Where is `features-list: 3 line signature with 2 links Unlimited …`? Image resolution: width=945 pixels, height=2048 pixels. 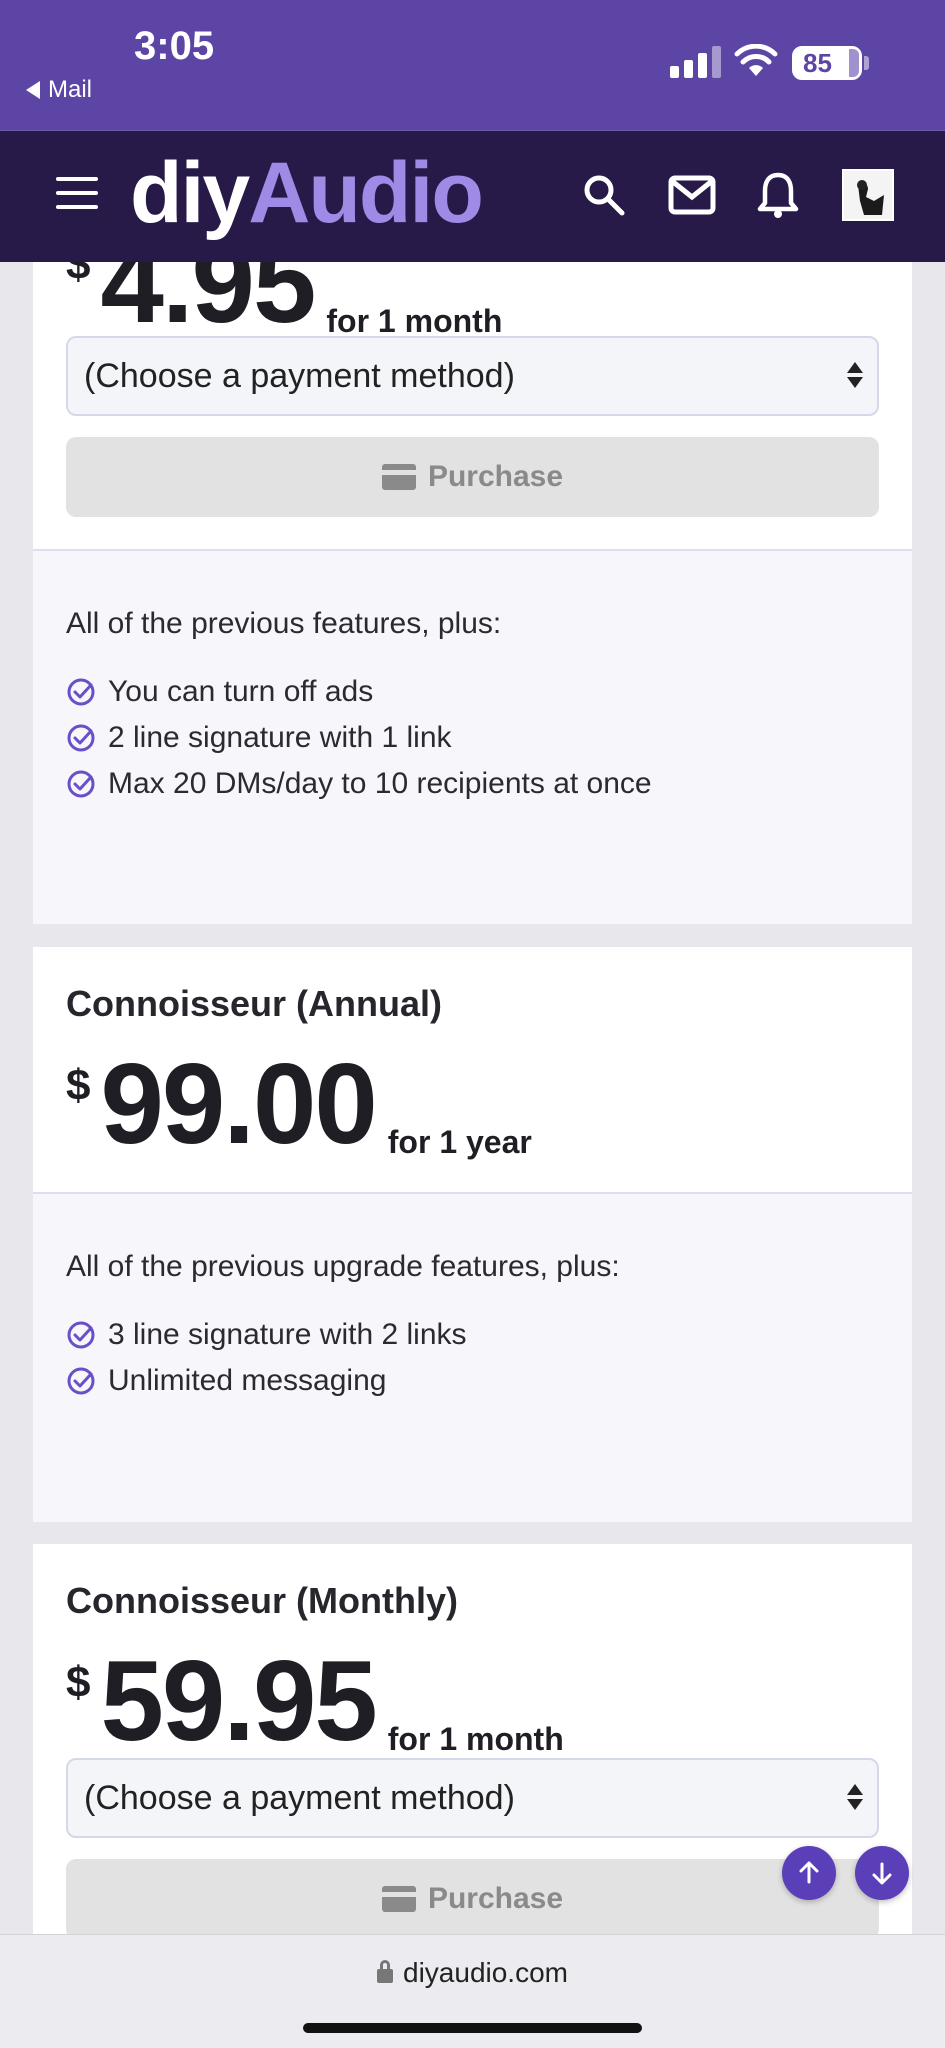
features-list: 3 line signature with 2 links Unlimited … is located at coordinates (266, 1358).